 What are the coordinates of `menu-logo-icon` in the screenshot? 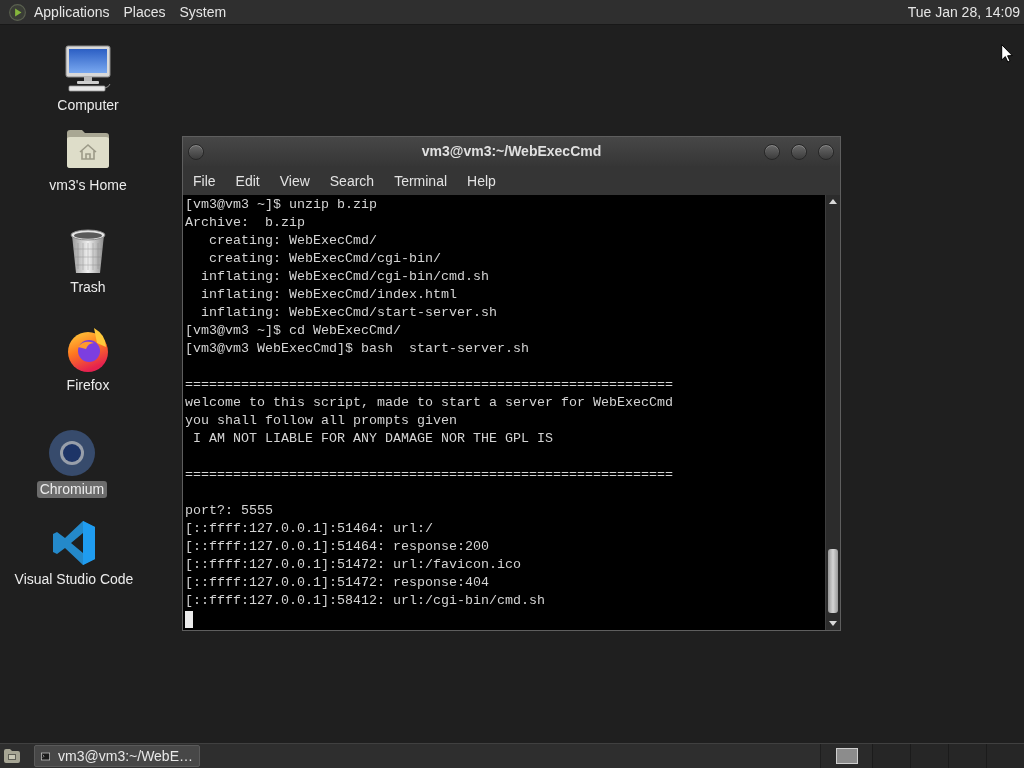 It's located at (17, 12).